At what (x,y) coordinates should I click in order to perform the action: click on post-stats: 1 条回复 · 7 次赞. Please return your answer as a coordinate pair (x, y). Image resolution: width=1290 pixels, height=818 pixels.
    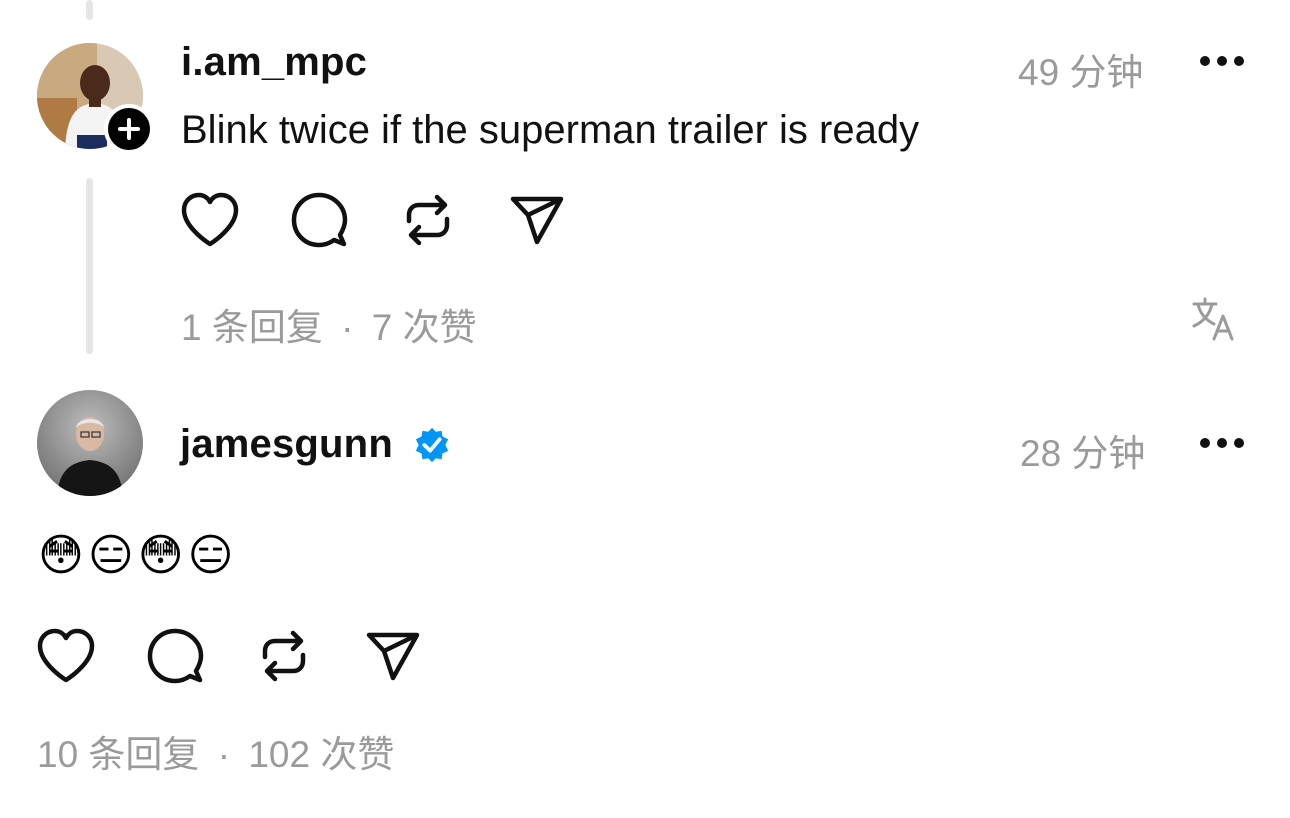
    Looking at the image, I should click on (329, 324).